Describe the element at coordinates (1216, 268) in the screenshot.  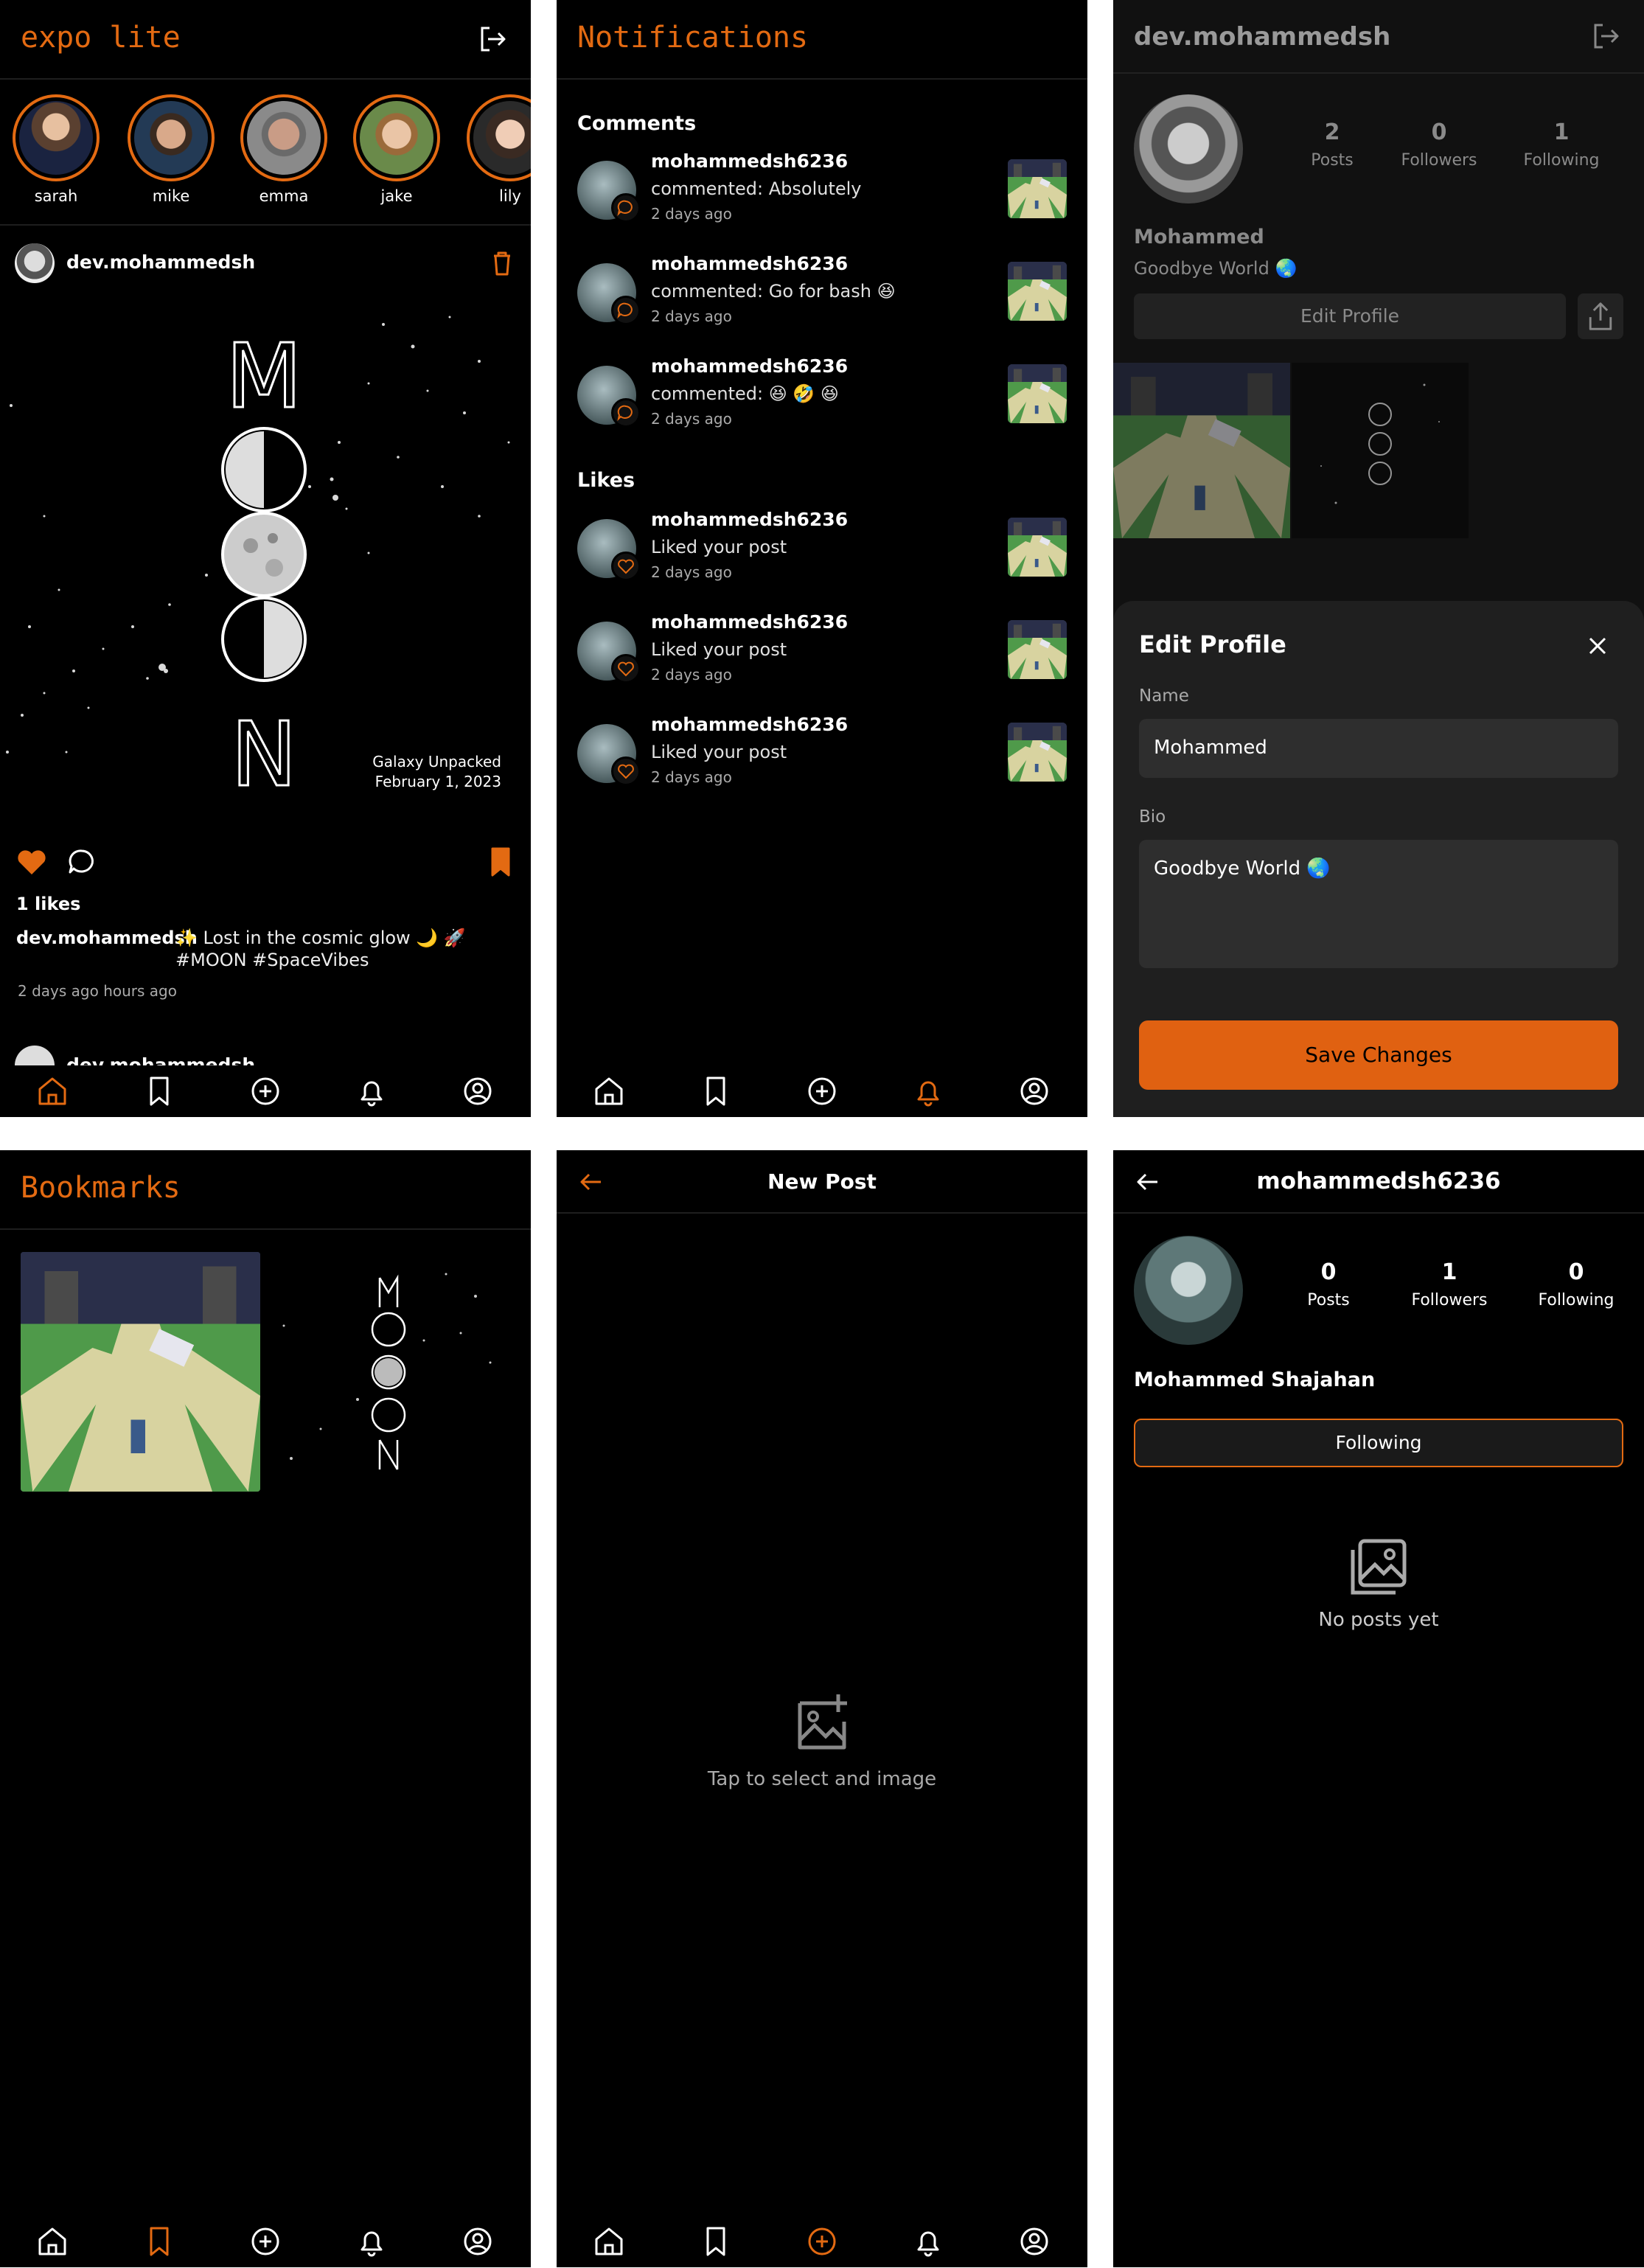
I see `profile-bio: Goodbye World 🌏` at that location.